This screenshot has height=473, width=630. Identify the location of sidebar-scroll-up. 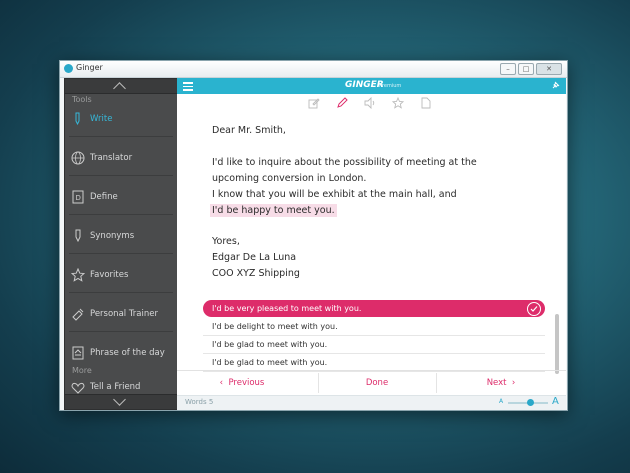
(121, 87).